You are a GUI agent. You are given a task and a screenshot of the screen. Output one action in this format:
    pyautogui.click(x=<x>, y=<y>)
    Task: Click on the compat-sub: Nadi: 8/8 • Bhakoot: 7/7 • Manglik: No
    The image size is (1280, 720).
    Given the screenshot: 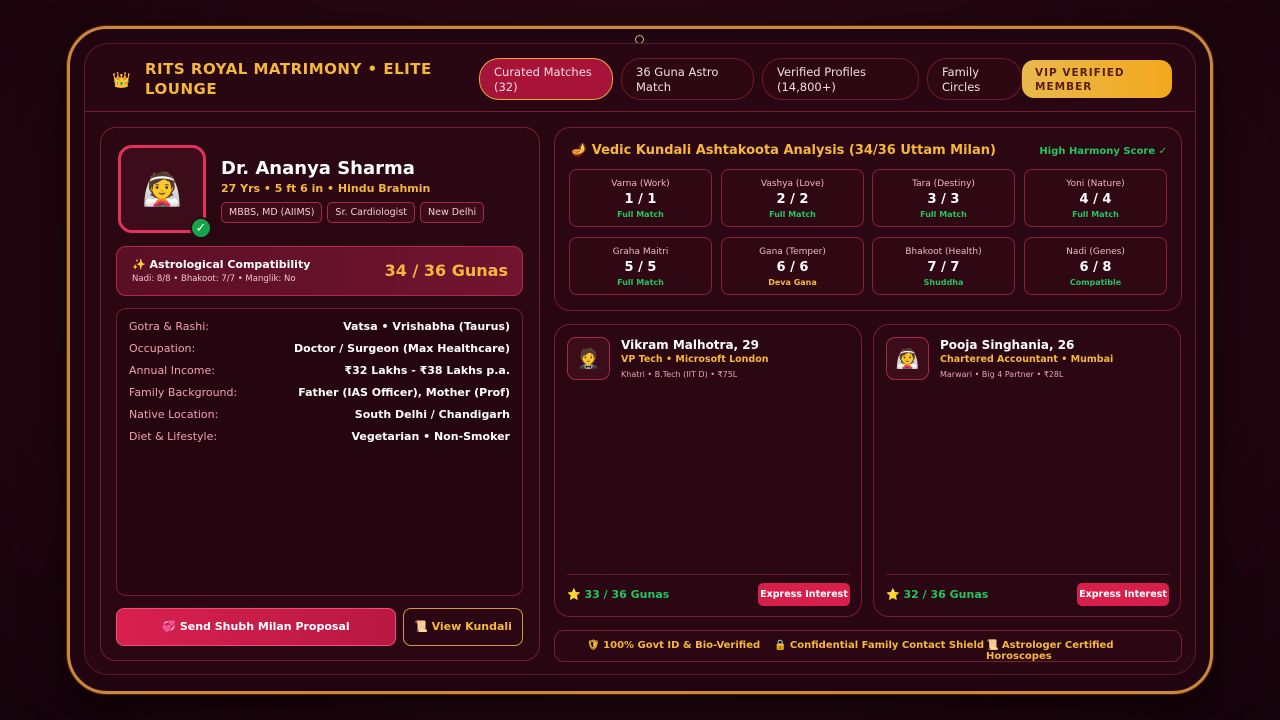 What is the action you would take?
    pyautogui.click(x=214, y=279)
    